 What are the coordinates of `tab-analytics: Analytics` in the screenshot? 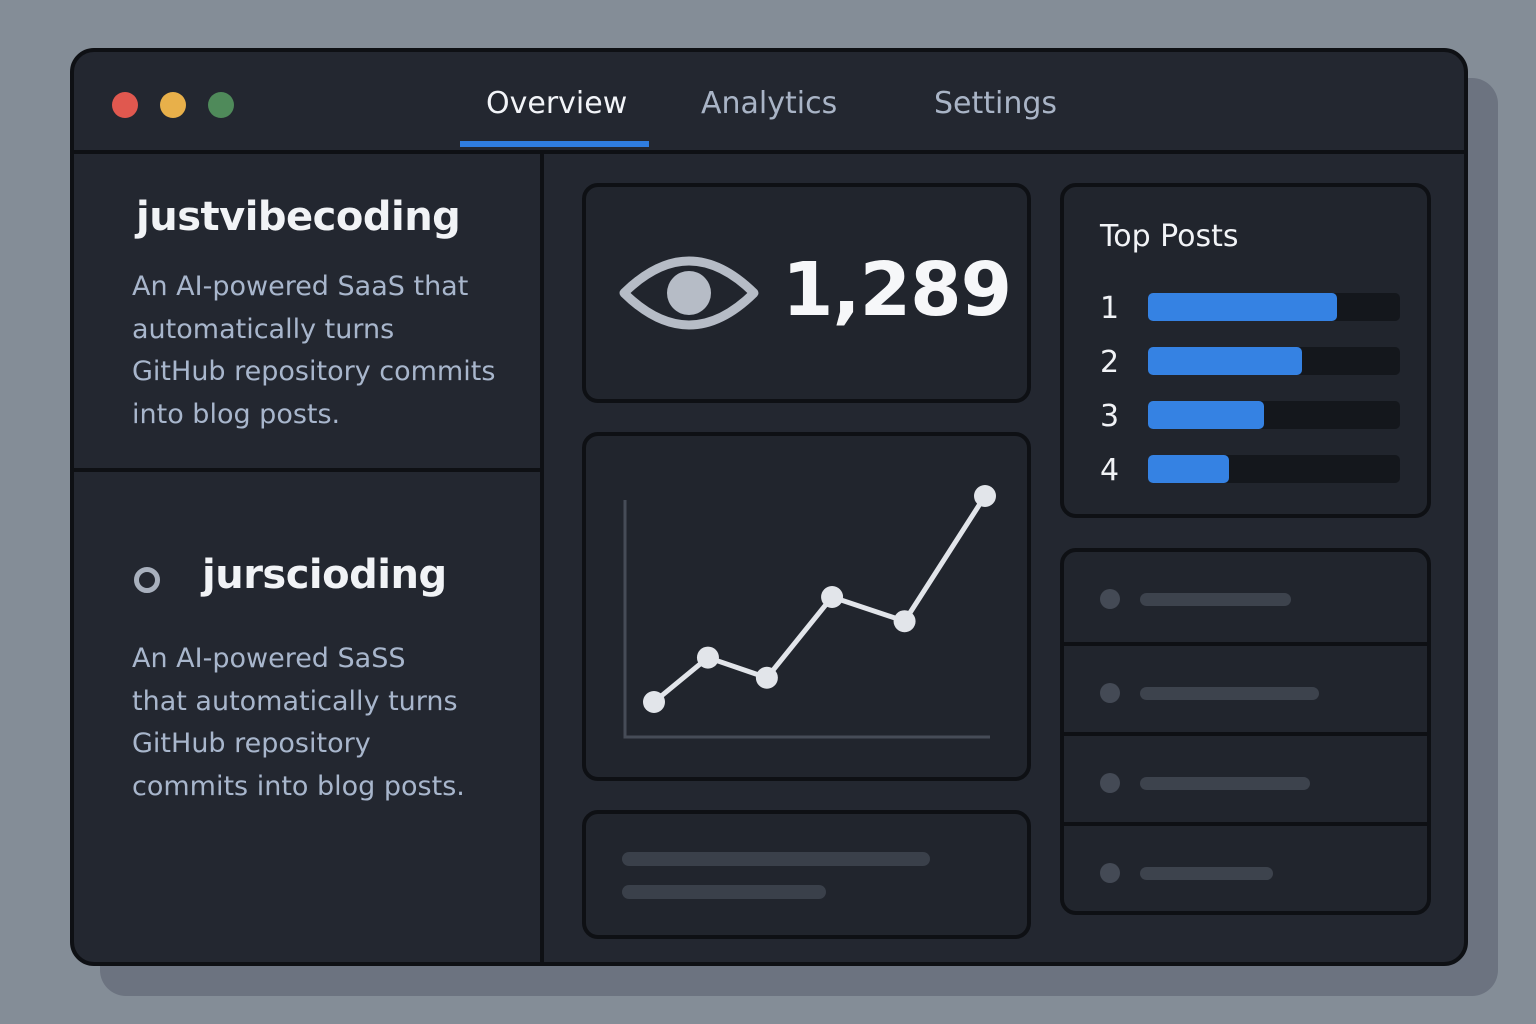 It's located at (769, 103).